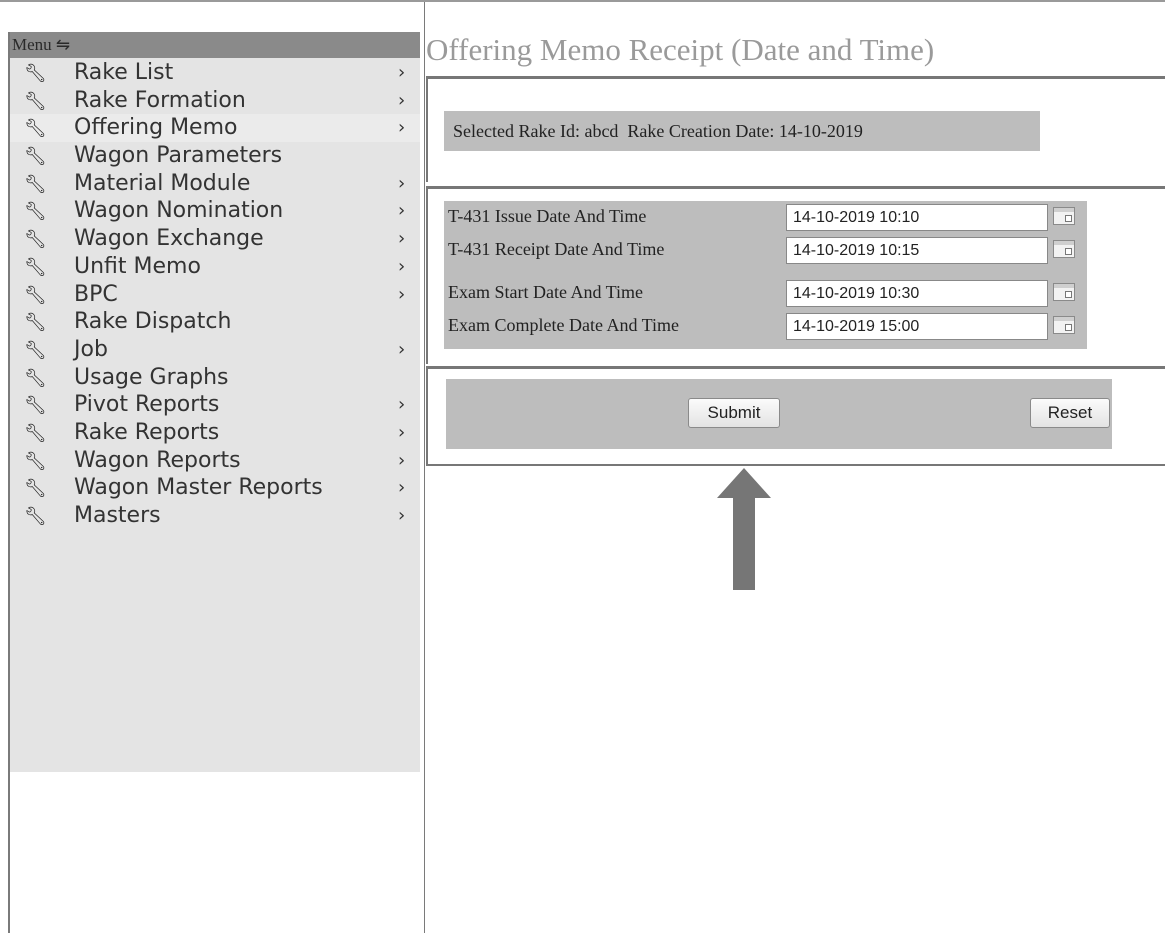 The image size is (1165, 933). What do you see at coordinates (178, 156) in the screenshot?
I see `sidebar-item-label: Wagon Parameters` at bounding box center [178, 156].